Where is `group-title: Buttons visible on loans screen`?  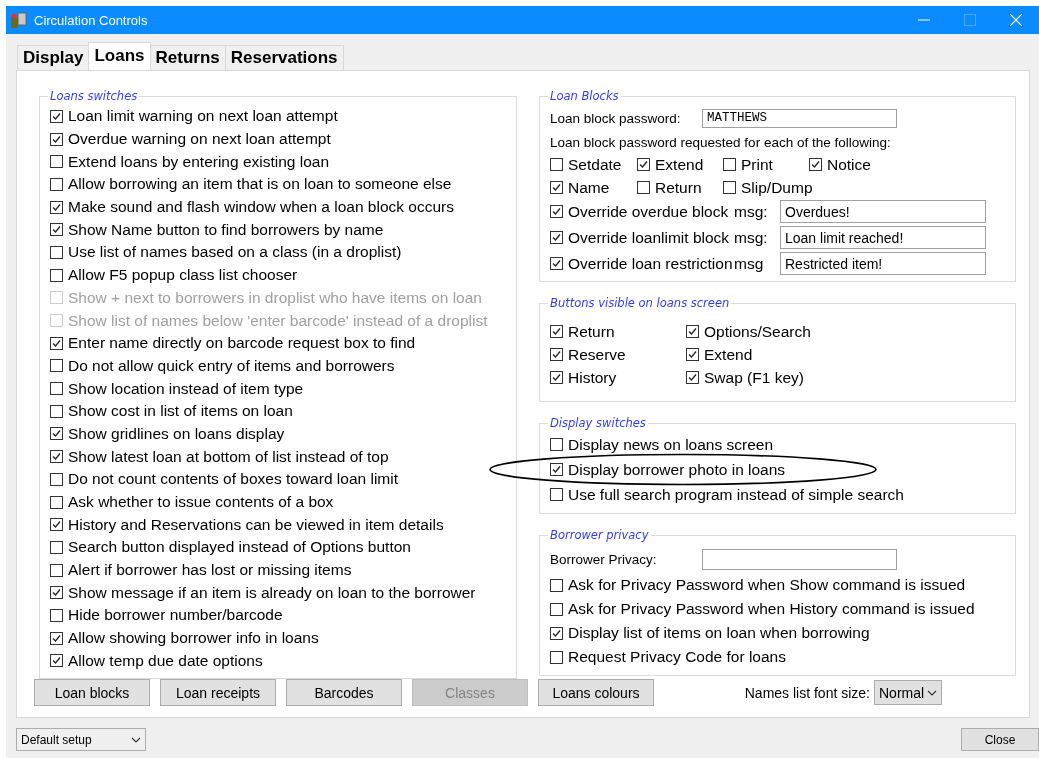
group-title: Buttons visible on loans screen is located at coordinates (640, 303).